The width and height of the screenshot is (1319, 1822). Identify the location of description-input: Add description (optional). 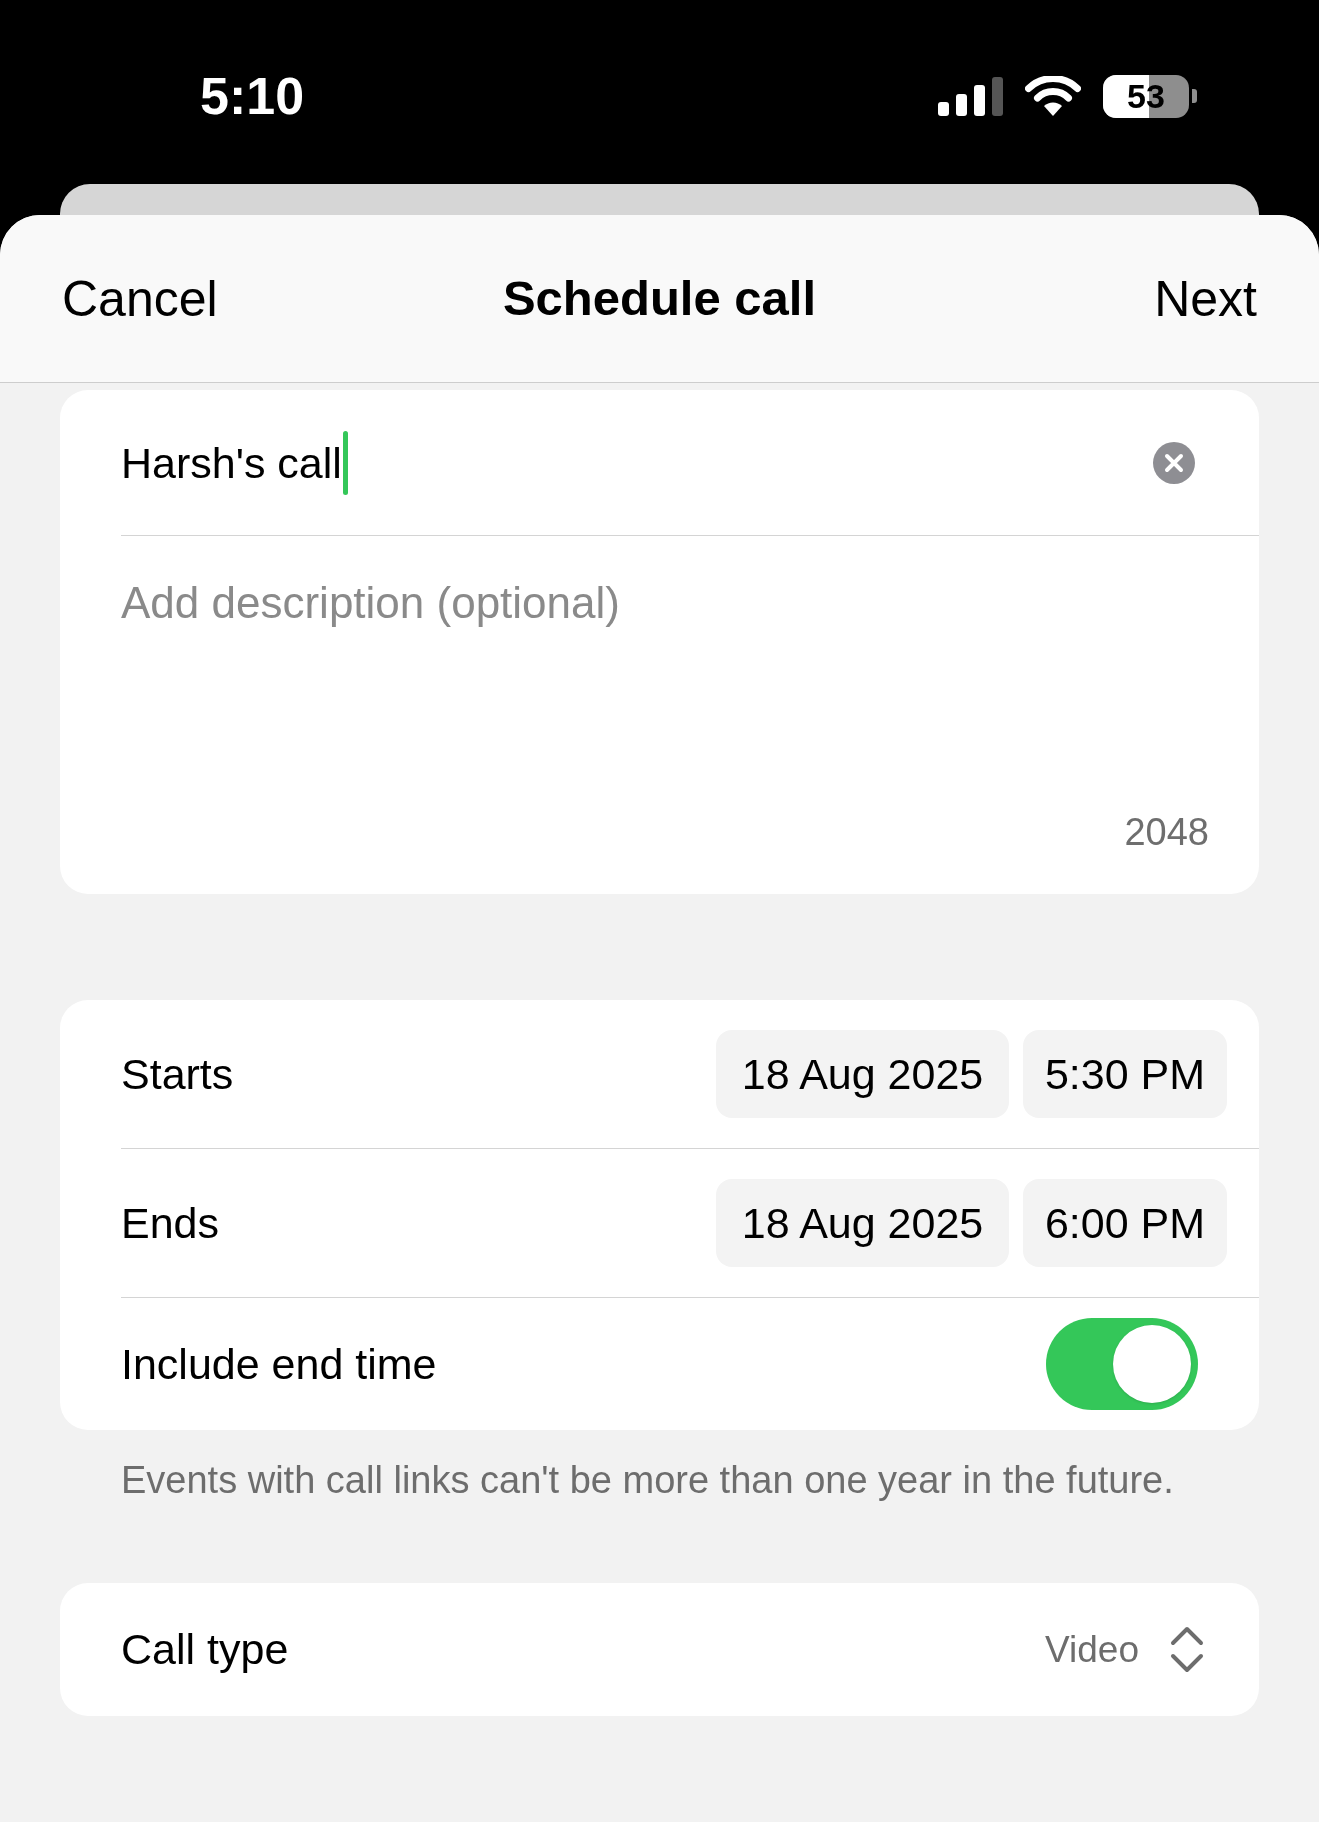
(665, 677).